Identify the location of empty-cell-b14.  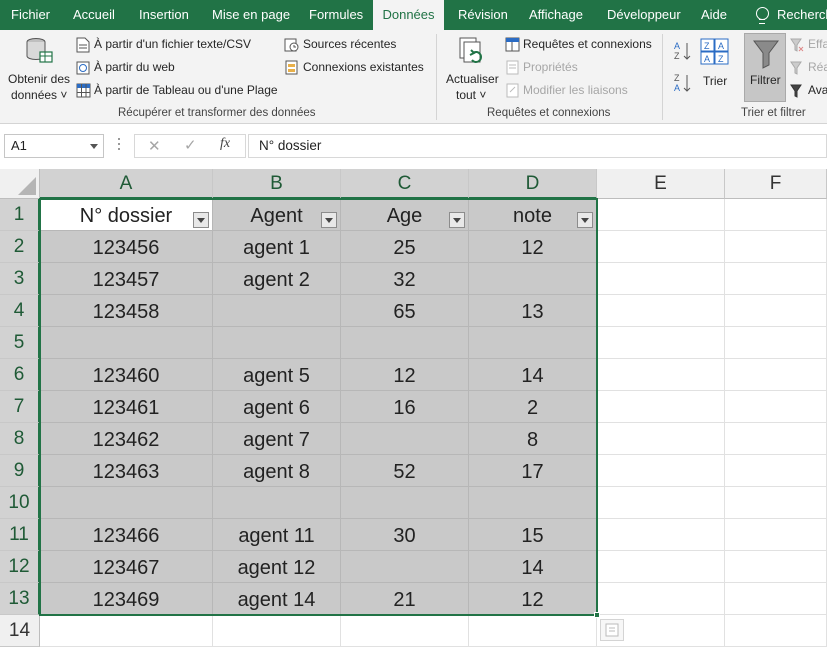
(277, 631).